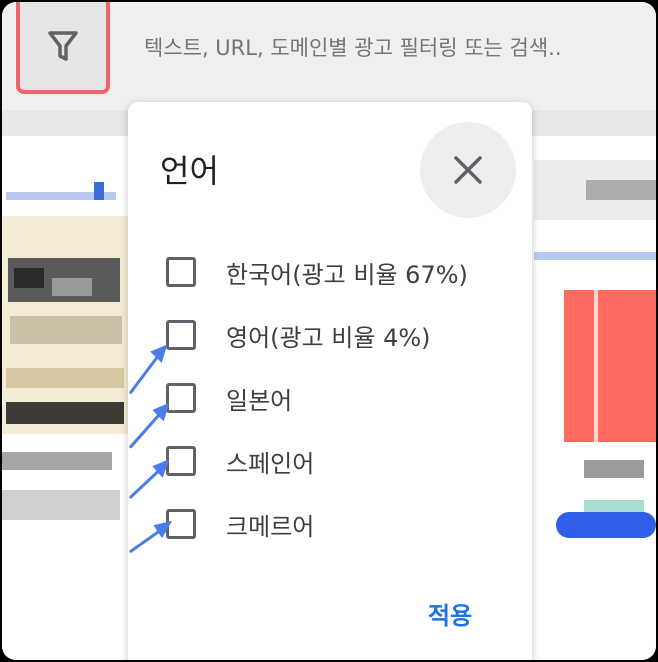 Image resolution: width=658 pixels, height=662 pixels. I want to click on filter-icon, so click(63, 46).